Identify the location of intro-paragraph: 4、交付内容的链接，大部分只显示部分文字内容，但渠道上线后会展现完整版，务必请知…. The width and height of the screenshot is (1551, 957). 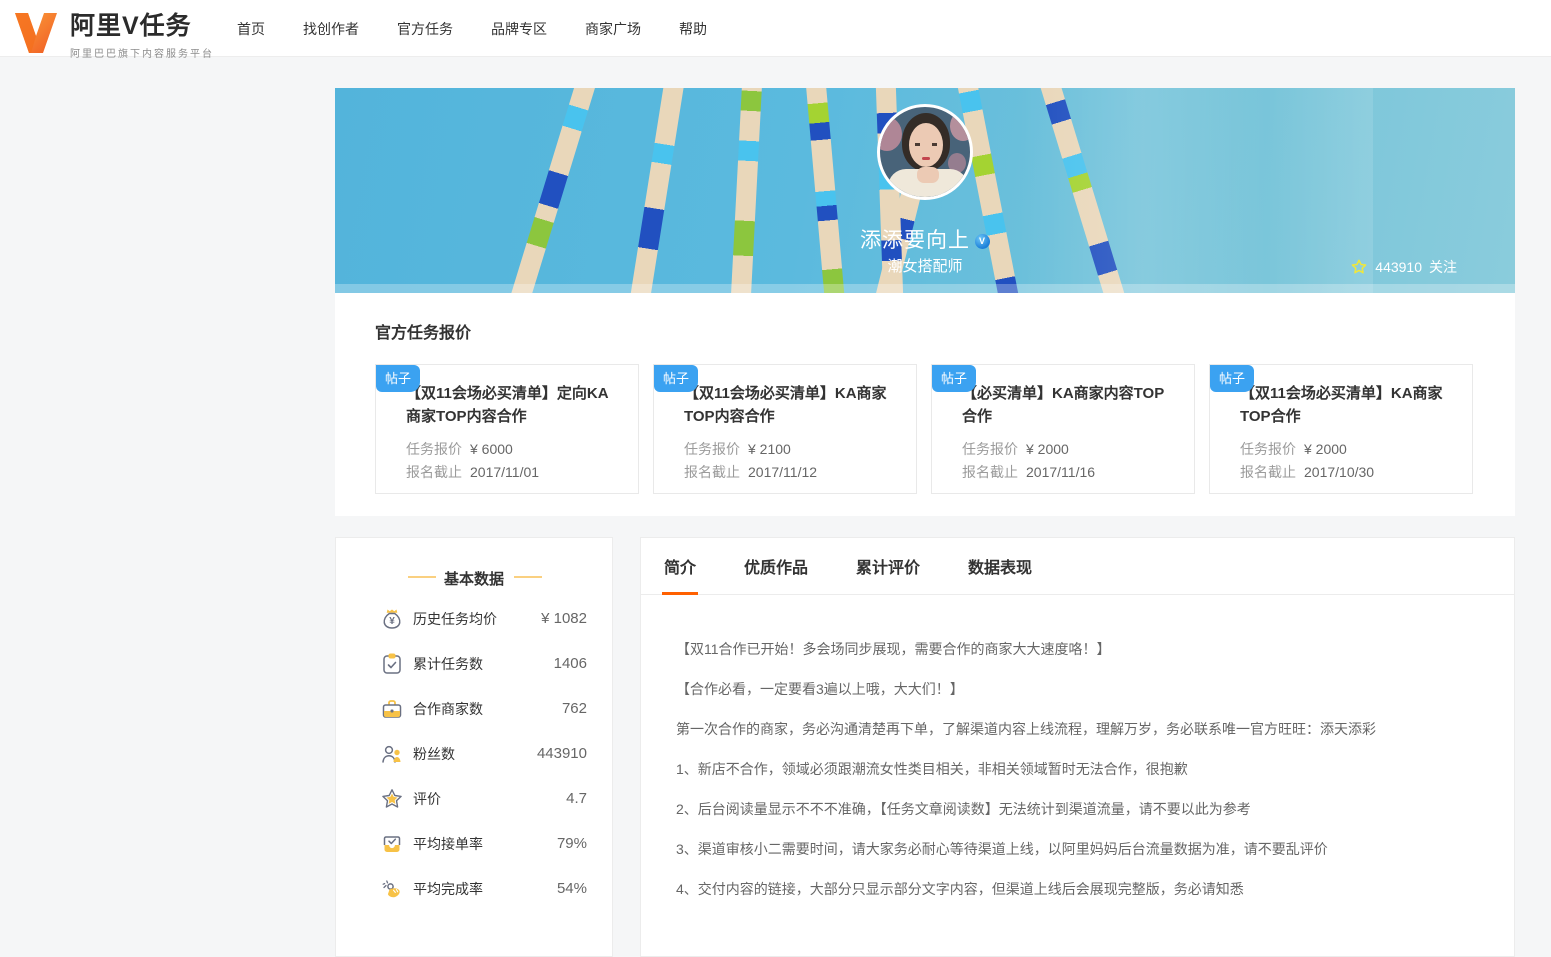
(960, 889).